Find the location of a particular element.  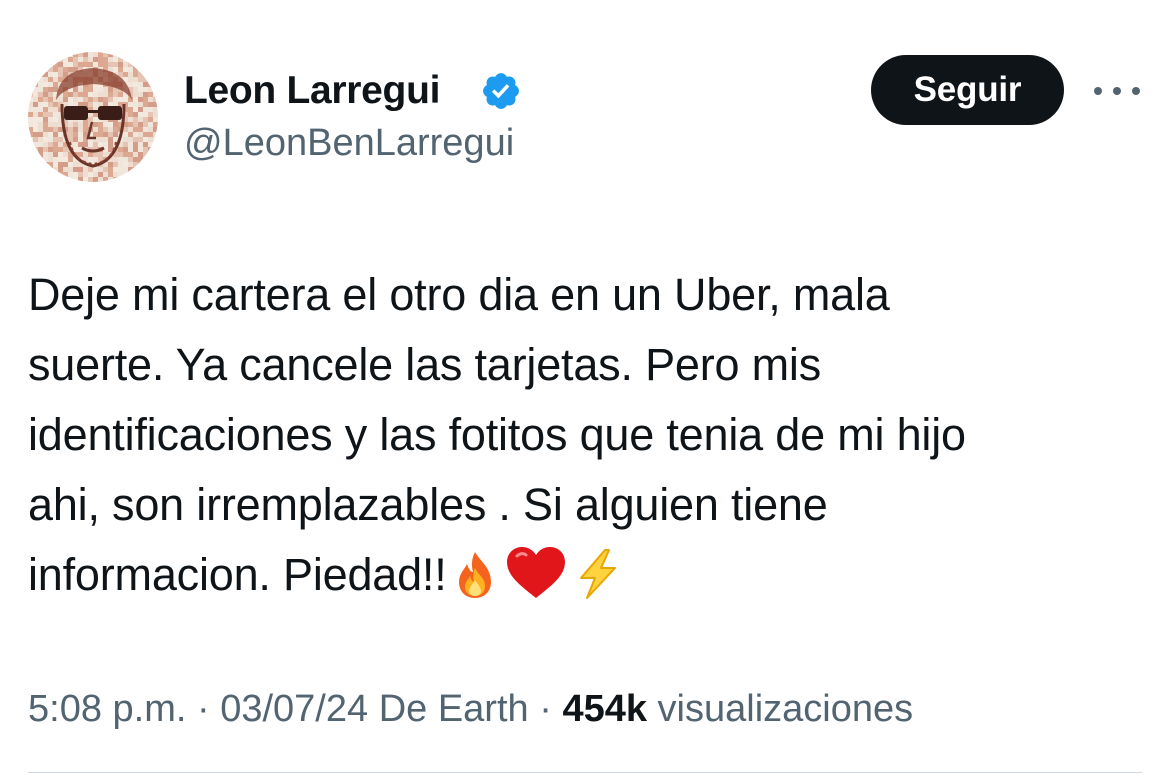

avatar-mosaic-portrait is located at coordinates (93, 117).